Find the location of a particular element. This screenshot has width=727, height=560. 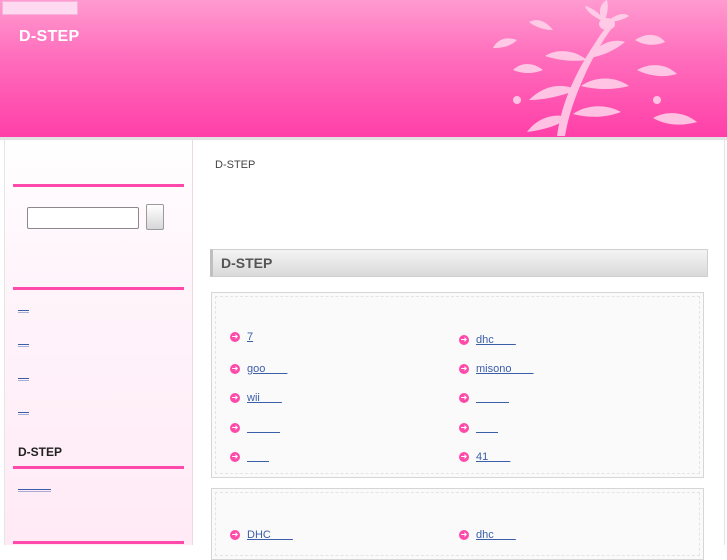

section-header: D-STEP is located at coordinates (459, 263).